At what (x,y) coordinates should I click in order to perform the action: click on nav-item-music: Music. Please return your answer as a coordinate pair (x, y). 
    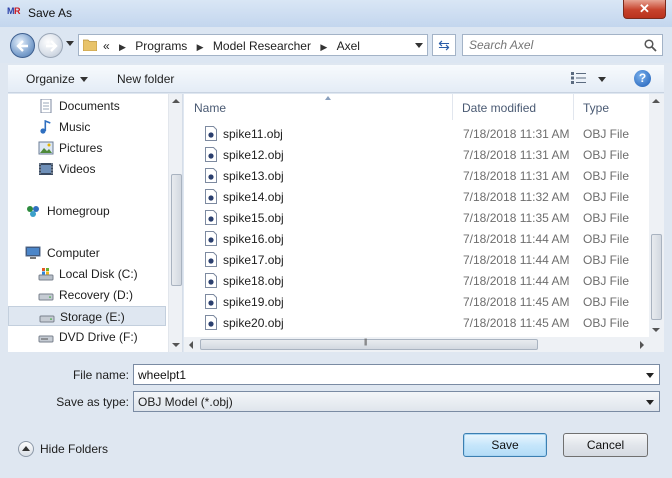
    Looking at the image, I should click on (87, 127).